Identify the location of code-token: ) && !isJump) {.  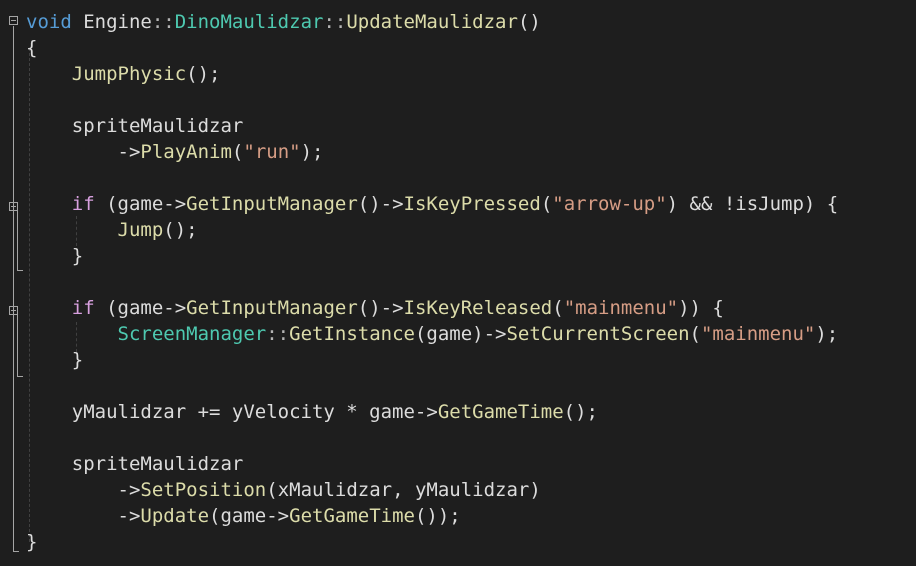
(752, 204).